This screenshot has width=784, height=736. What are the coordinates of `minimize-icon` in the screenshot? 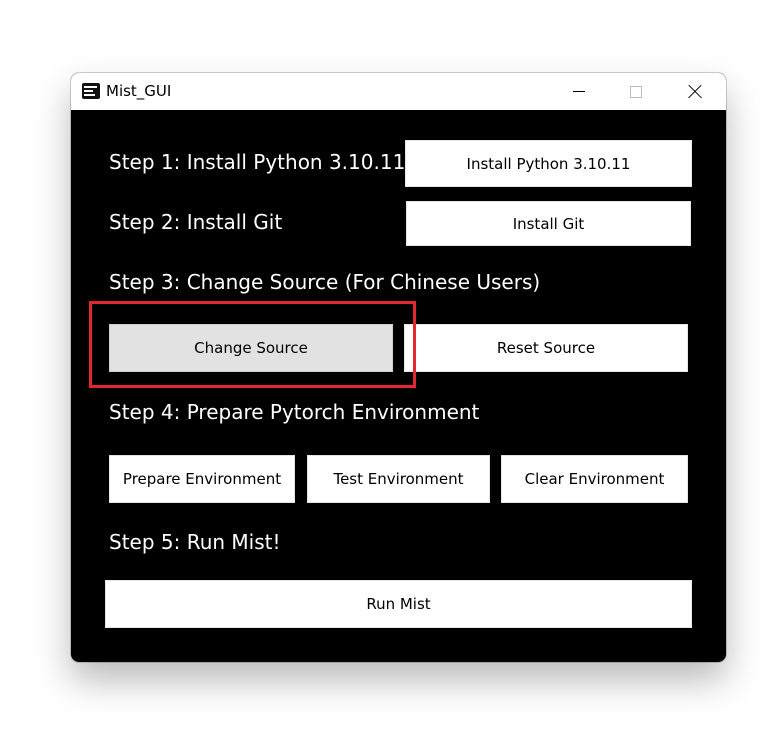 It's located at (579, 91).